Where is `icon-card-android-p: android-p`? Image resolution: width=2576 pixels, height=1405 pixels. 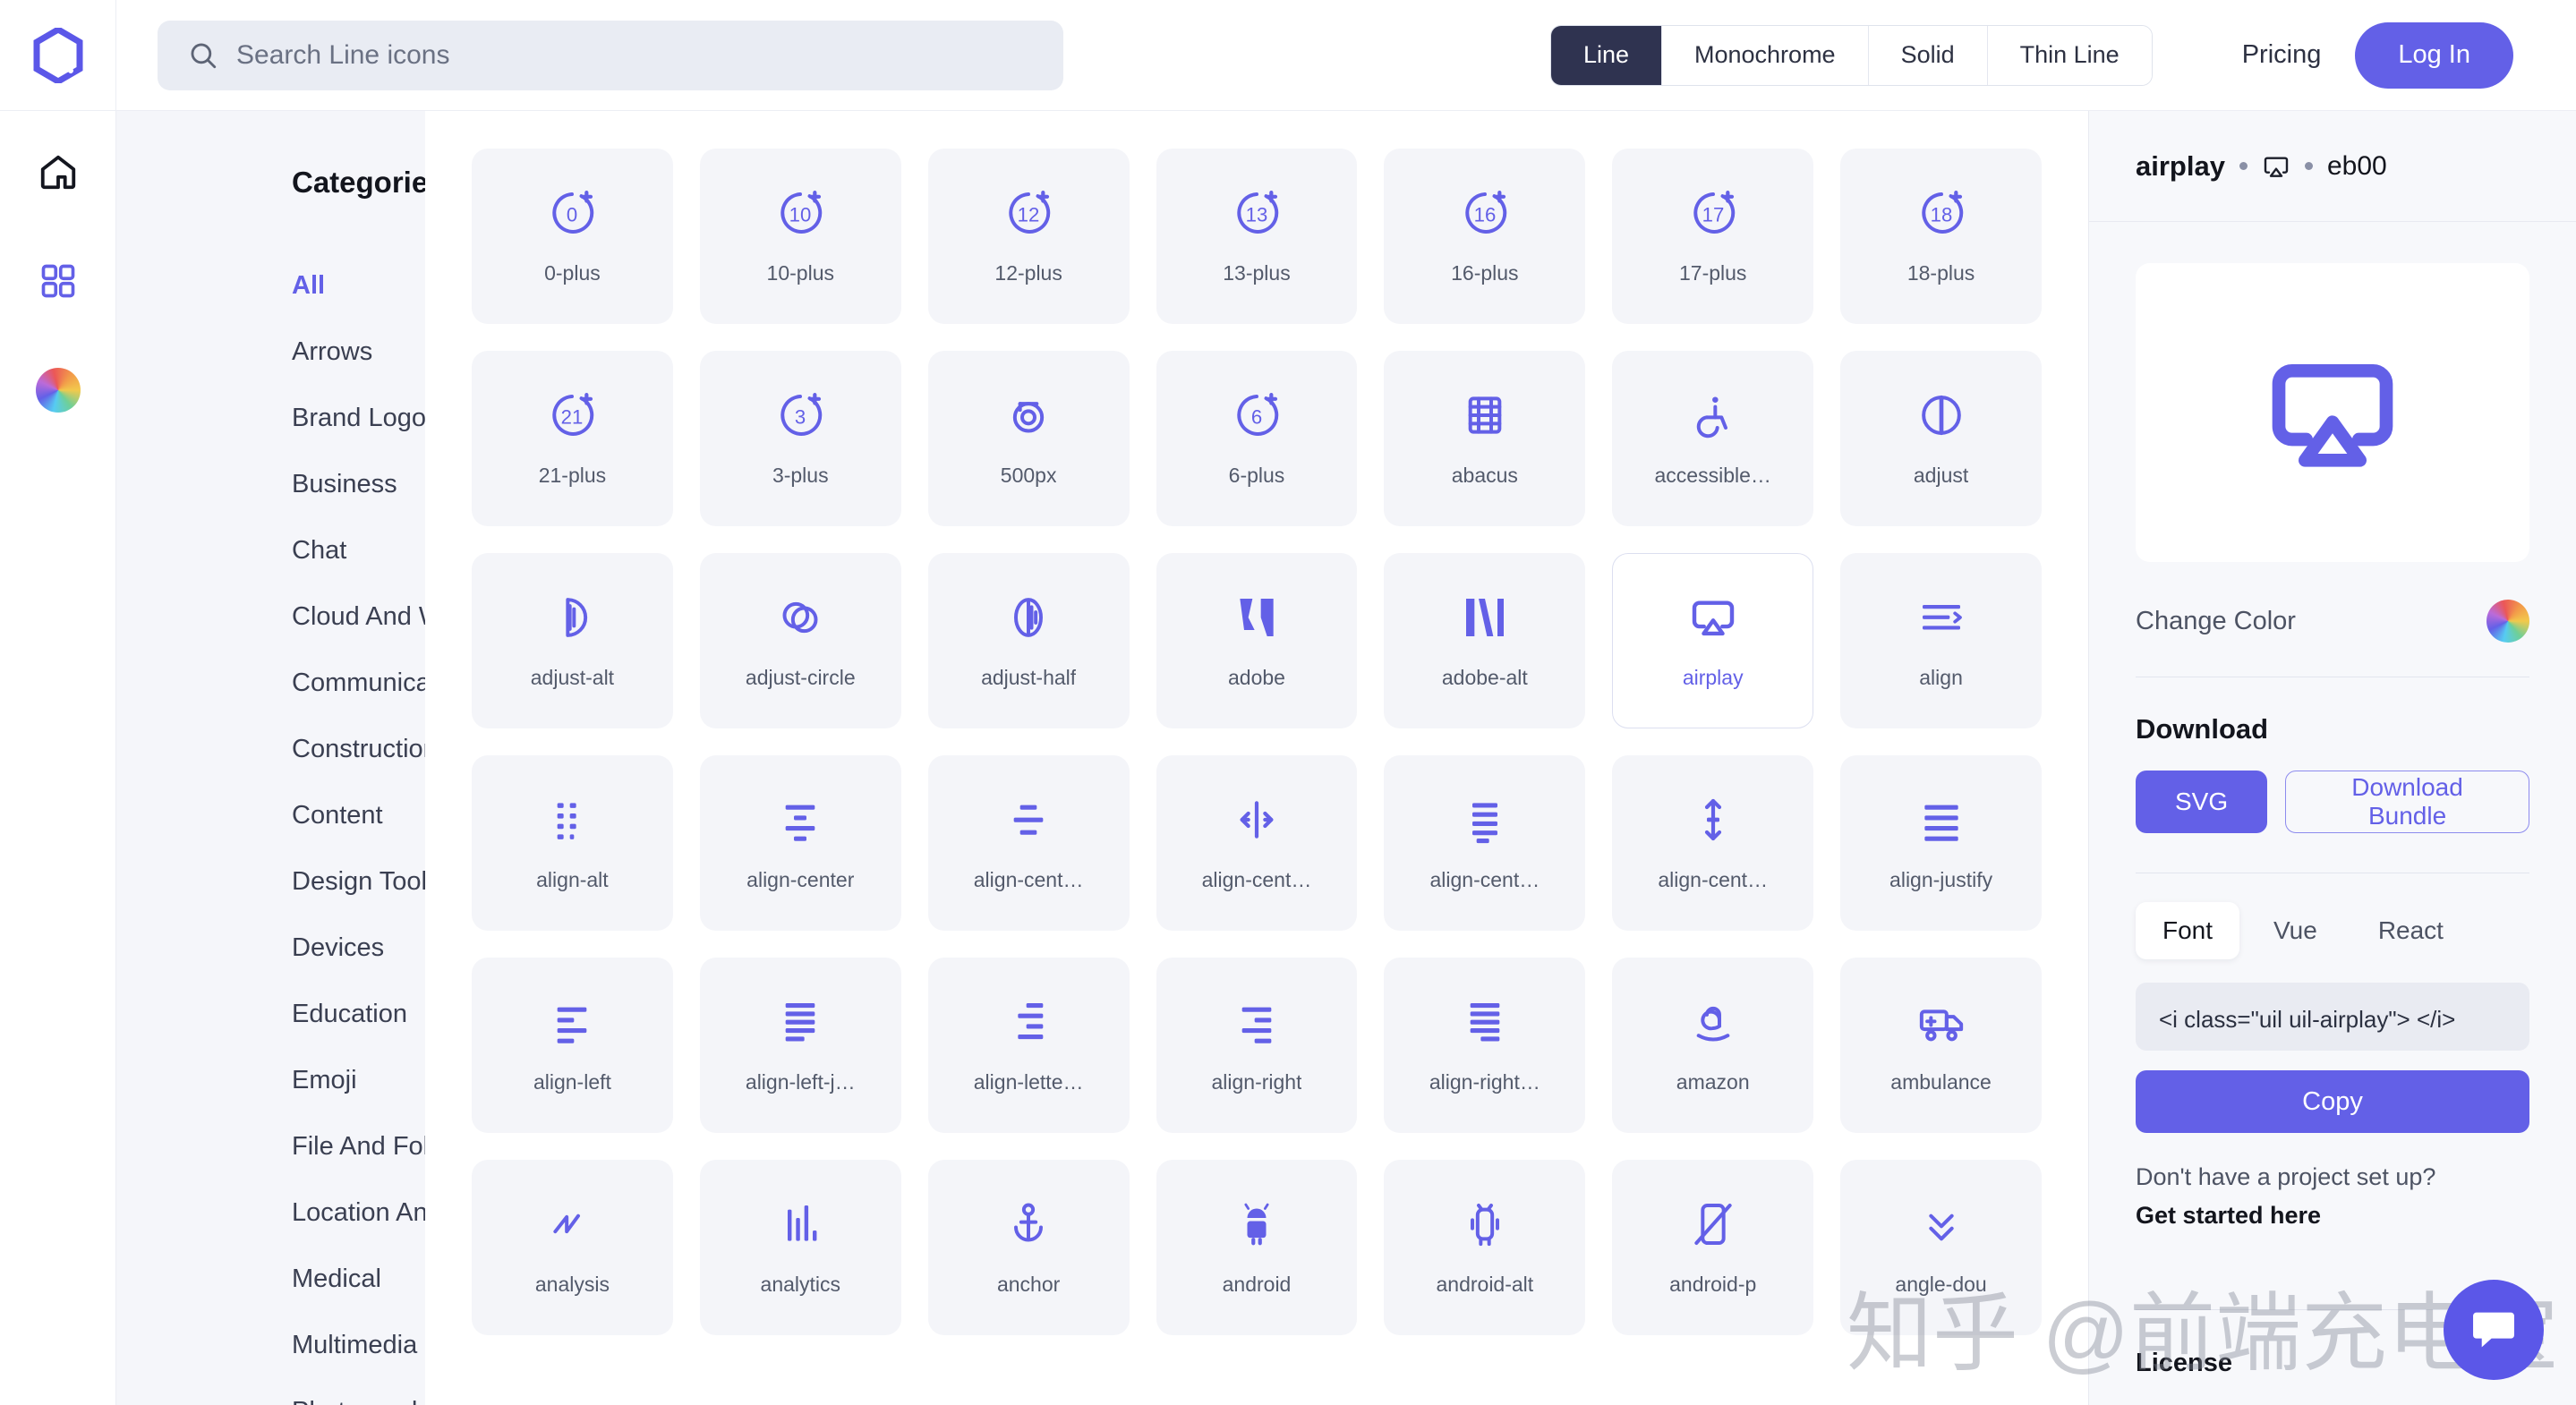
icon-card-android-p: android-p is located at coordinates (1713, 1247).